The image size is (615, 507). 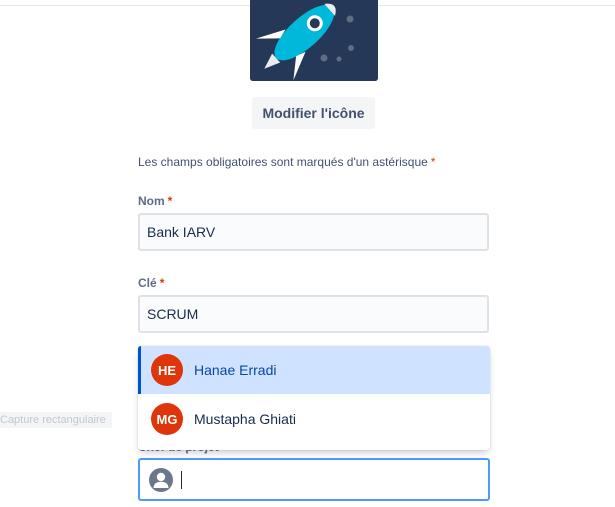 What do you see at coordinates (170, 201) in the screenshot?
I see `name-required-marker: *` at bounding box center [170, 201].